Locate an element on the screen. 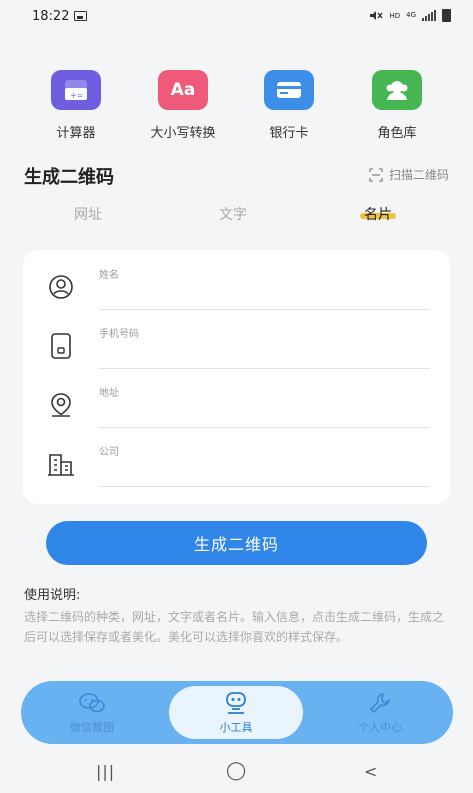  address-input is located at coordinates (264, 412).